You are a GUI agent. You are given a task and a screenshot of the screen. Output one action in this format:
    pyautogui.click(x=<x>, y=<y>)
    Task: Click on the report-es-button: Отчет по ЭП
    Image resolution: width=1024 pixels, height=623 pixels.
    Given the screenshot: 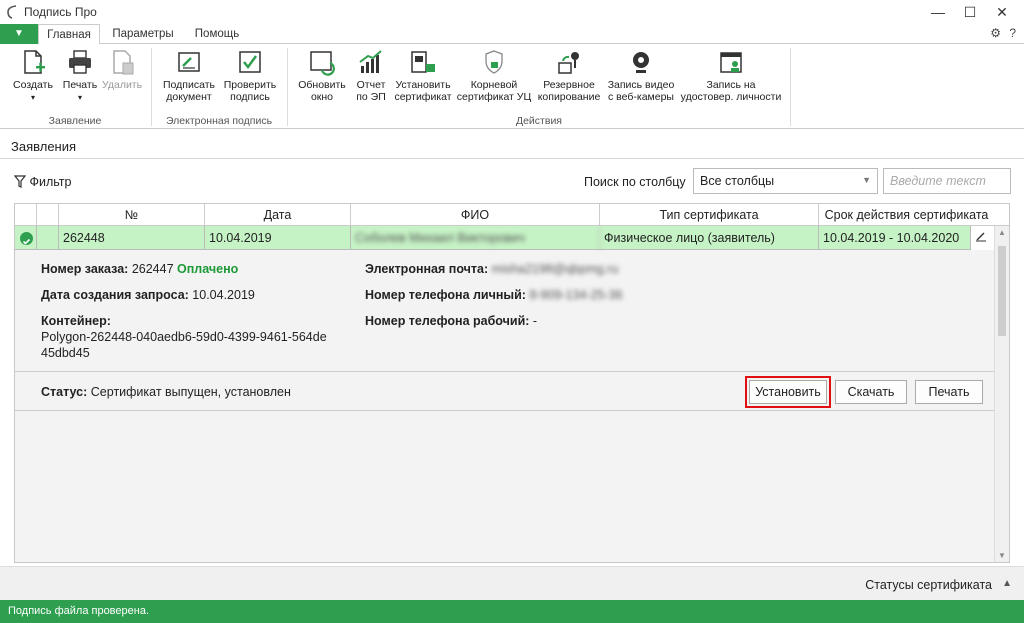 What is the action you would take?
    pyautogui.click(x=371, y=75)
    